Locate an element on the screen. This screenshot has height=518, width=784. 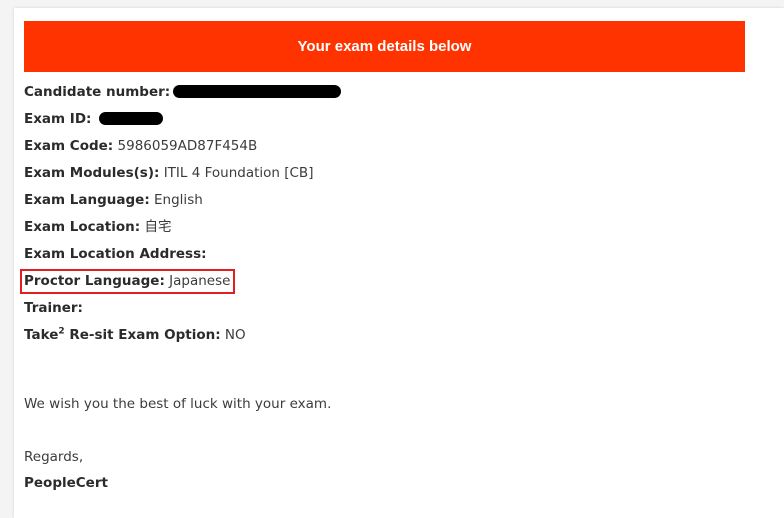
exam-language-row: Exam Language: English is located at coordinates (182, 200).